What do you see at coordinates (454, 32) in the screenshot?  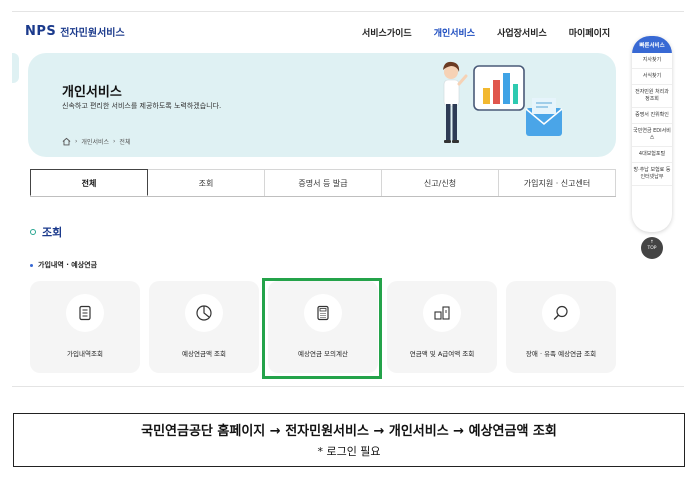 I see `nav-personal-service: 개인서비스` at bounding box center [454, 32].